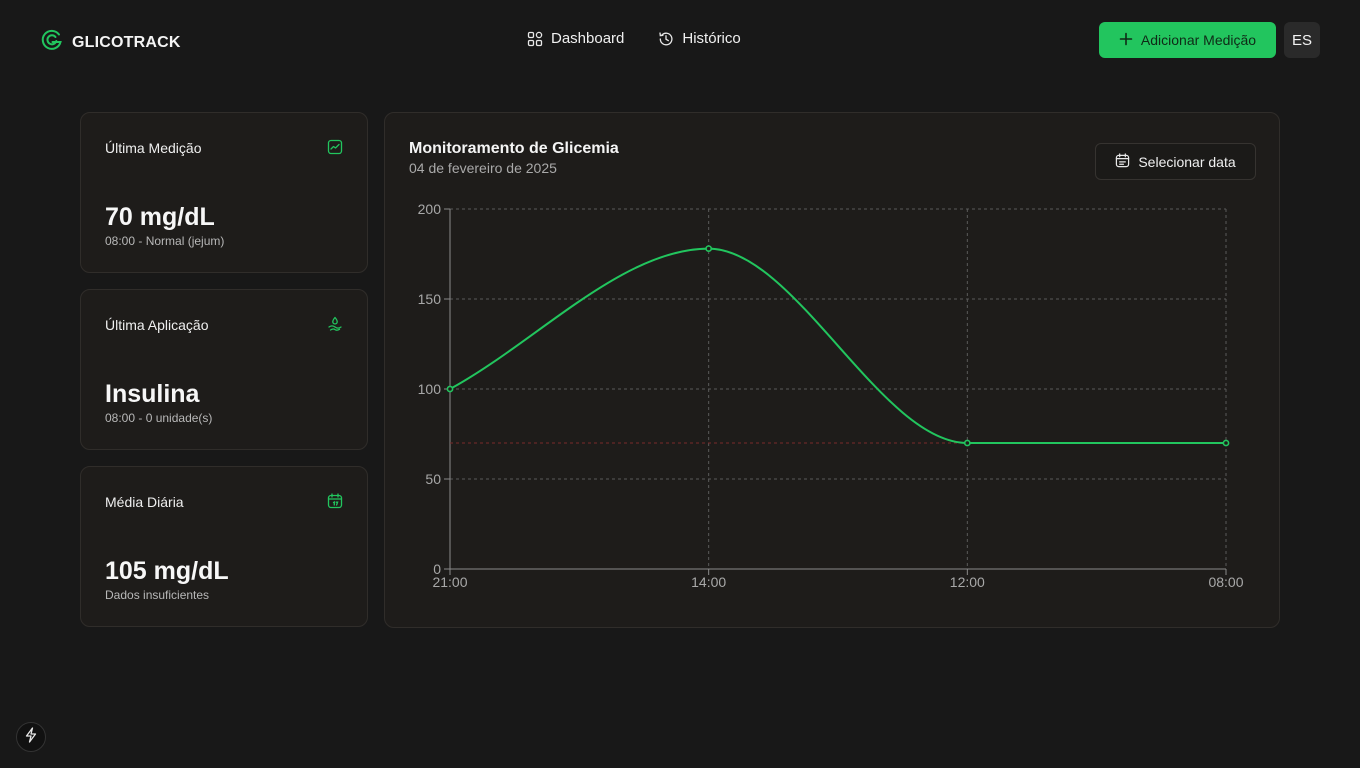 Image resolution: width=1360 pixels, height=768 pixels. What do you see at coordinates (588, 38) in the screenshot?
I see `nav-item-label: Dashboard` at bounding box center [588, 38].